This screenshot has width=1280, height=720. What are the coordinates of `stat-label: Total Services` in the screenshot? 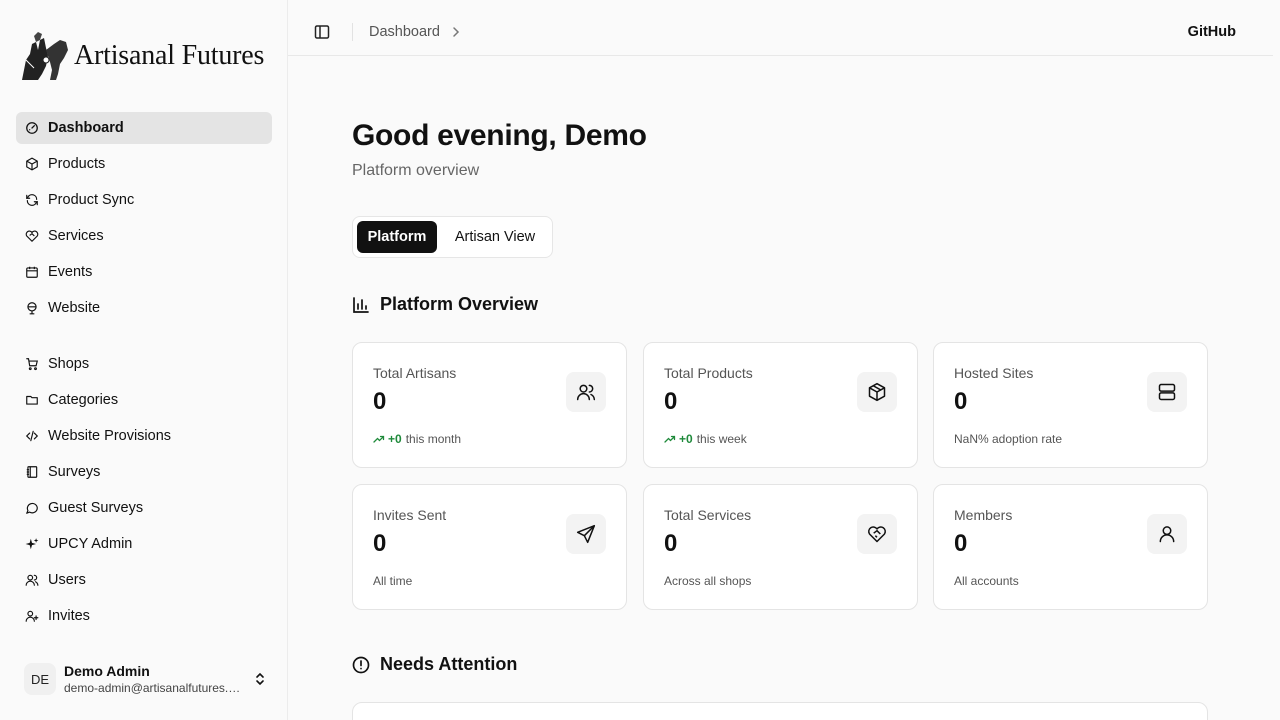 It's located at (708, 515).